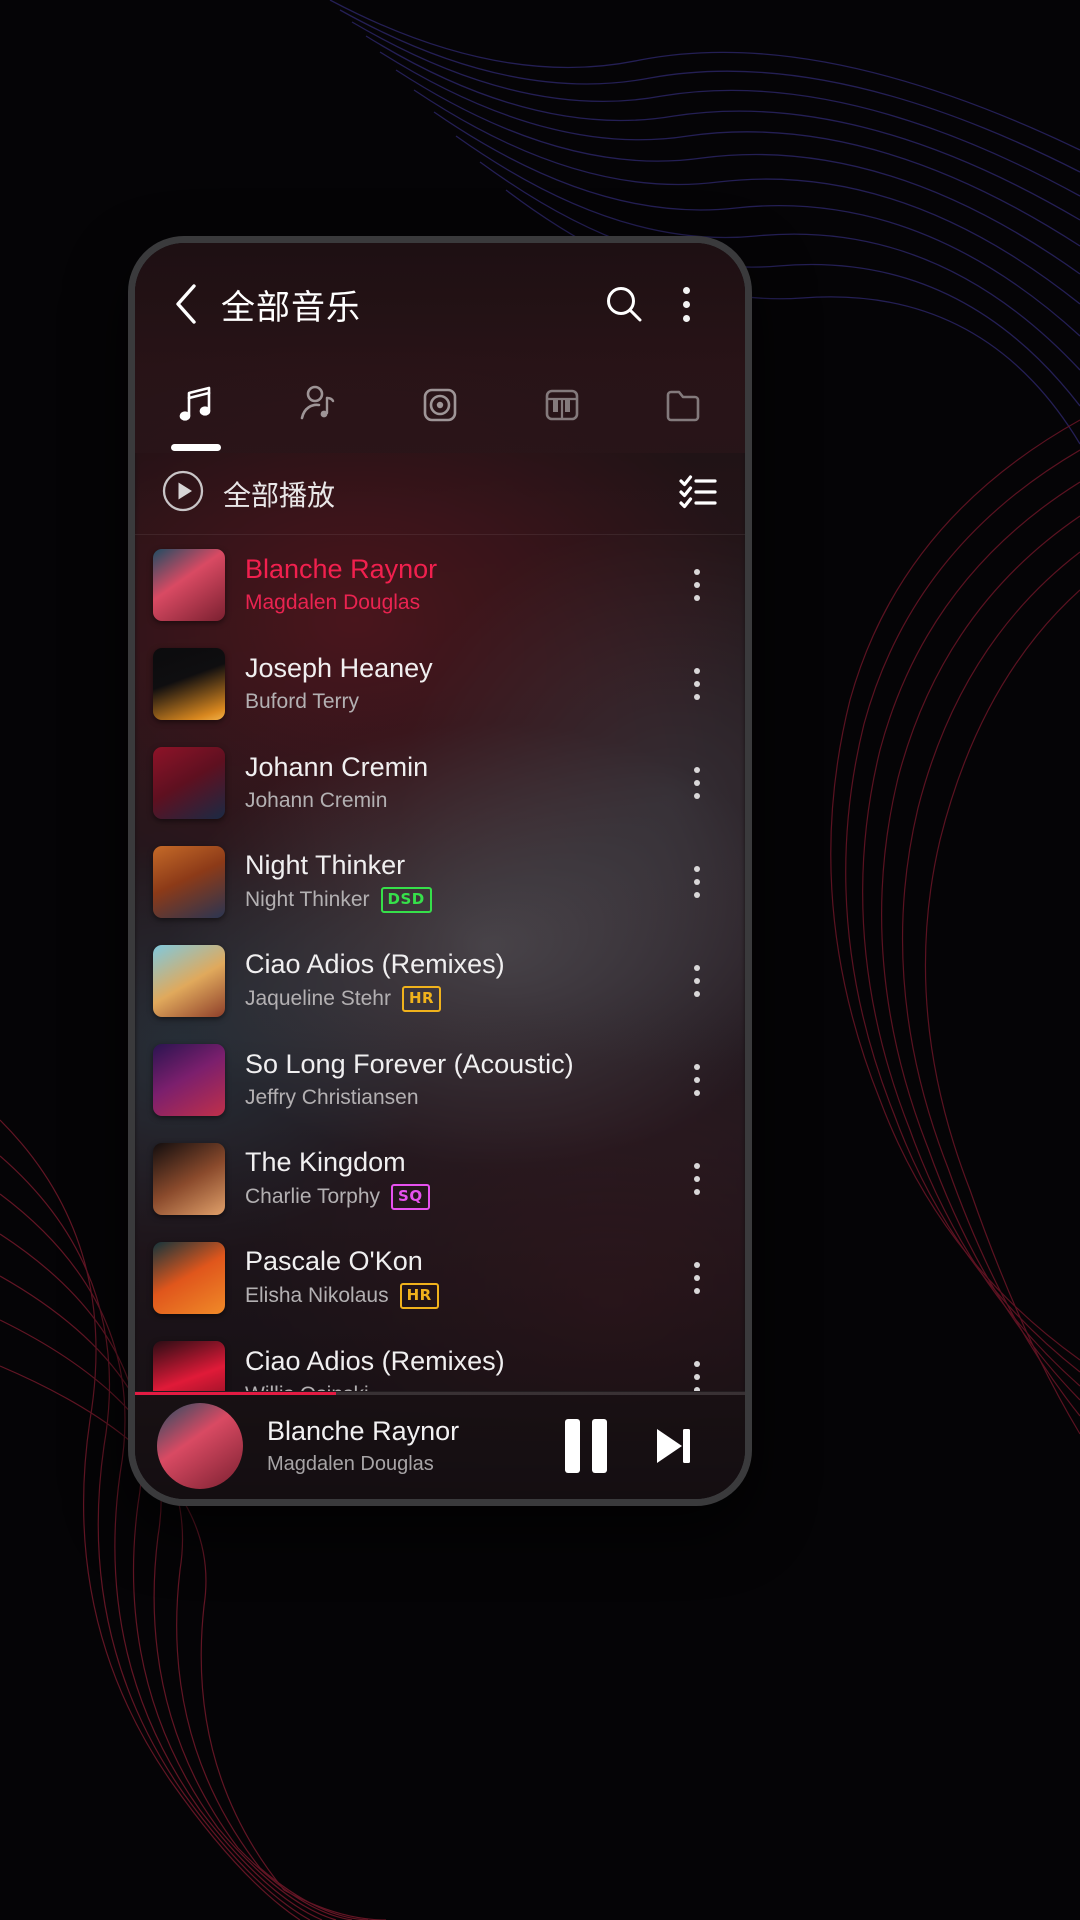  I want to click on quality-badge: SQ, so click(410, 1196).